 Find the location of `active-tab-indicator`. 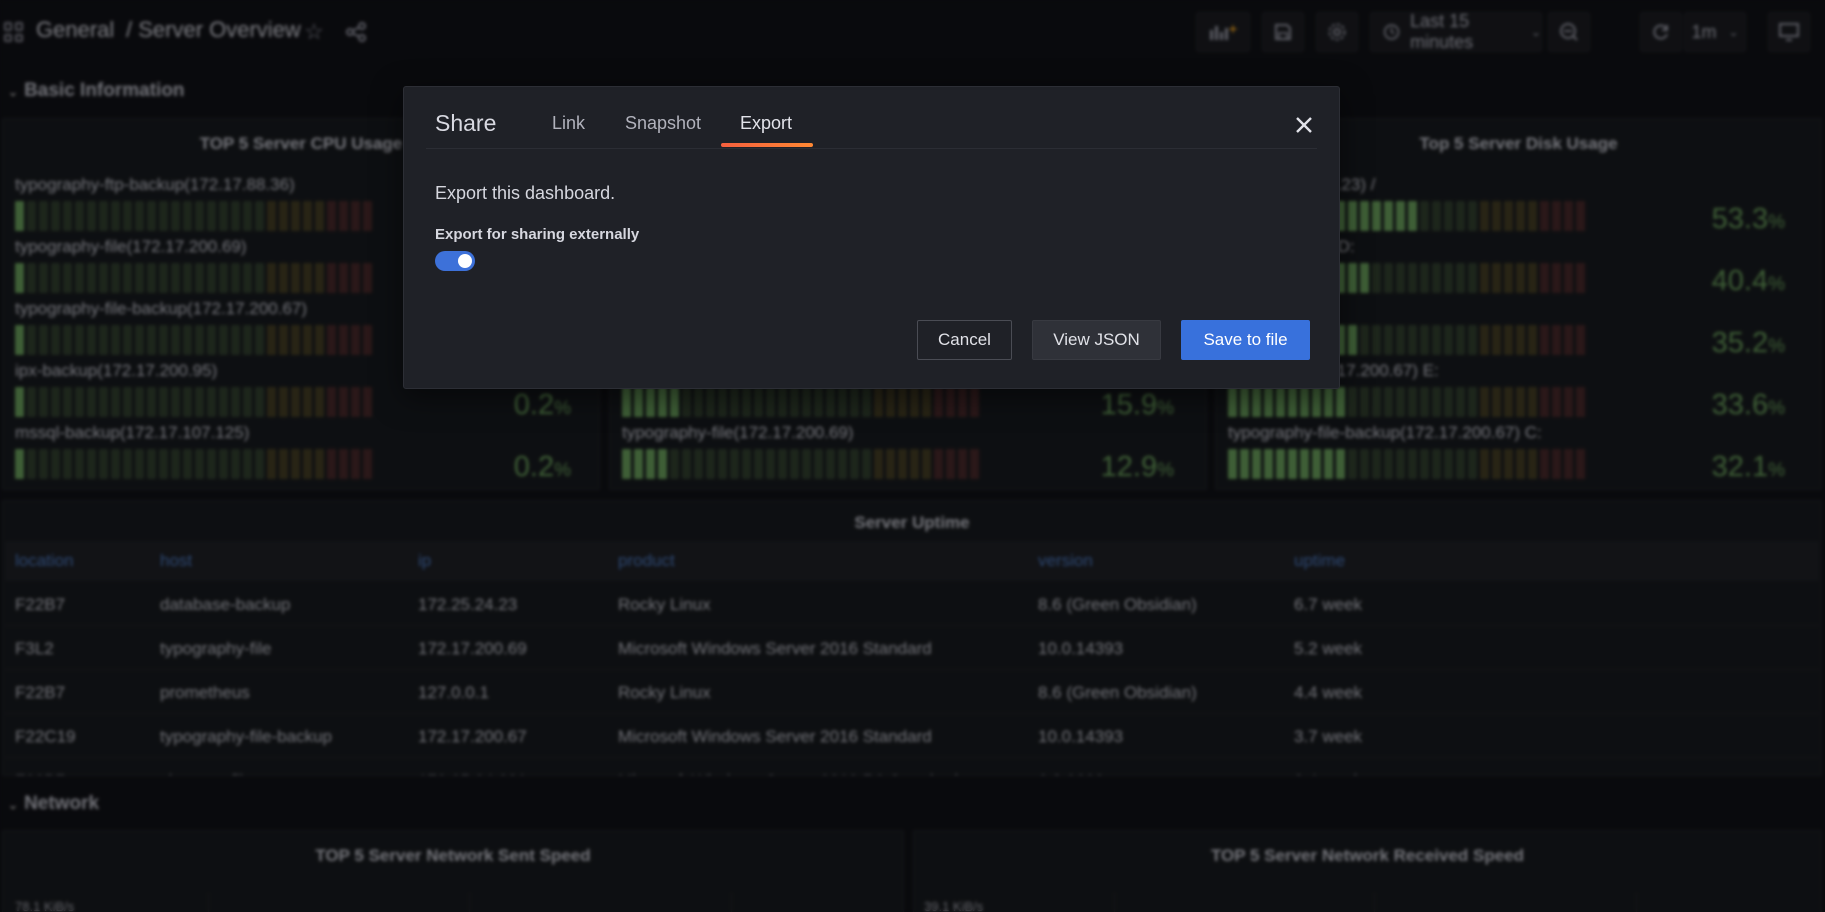

active-tab-indicator is located at coordinates (767, 145).